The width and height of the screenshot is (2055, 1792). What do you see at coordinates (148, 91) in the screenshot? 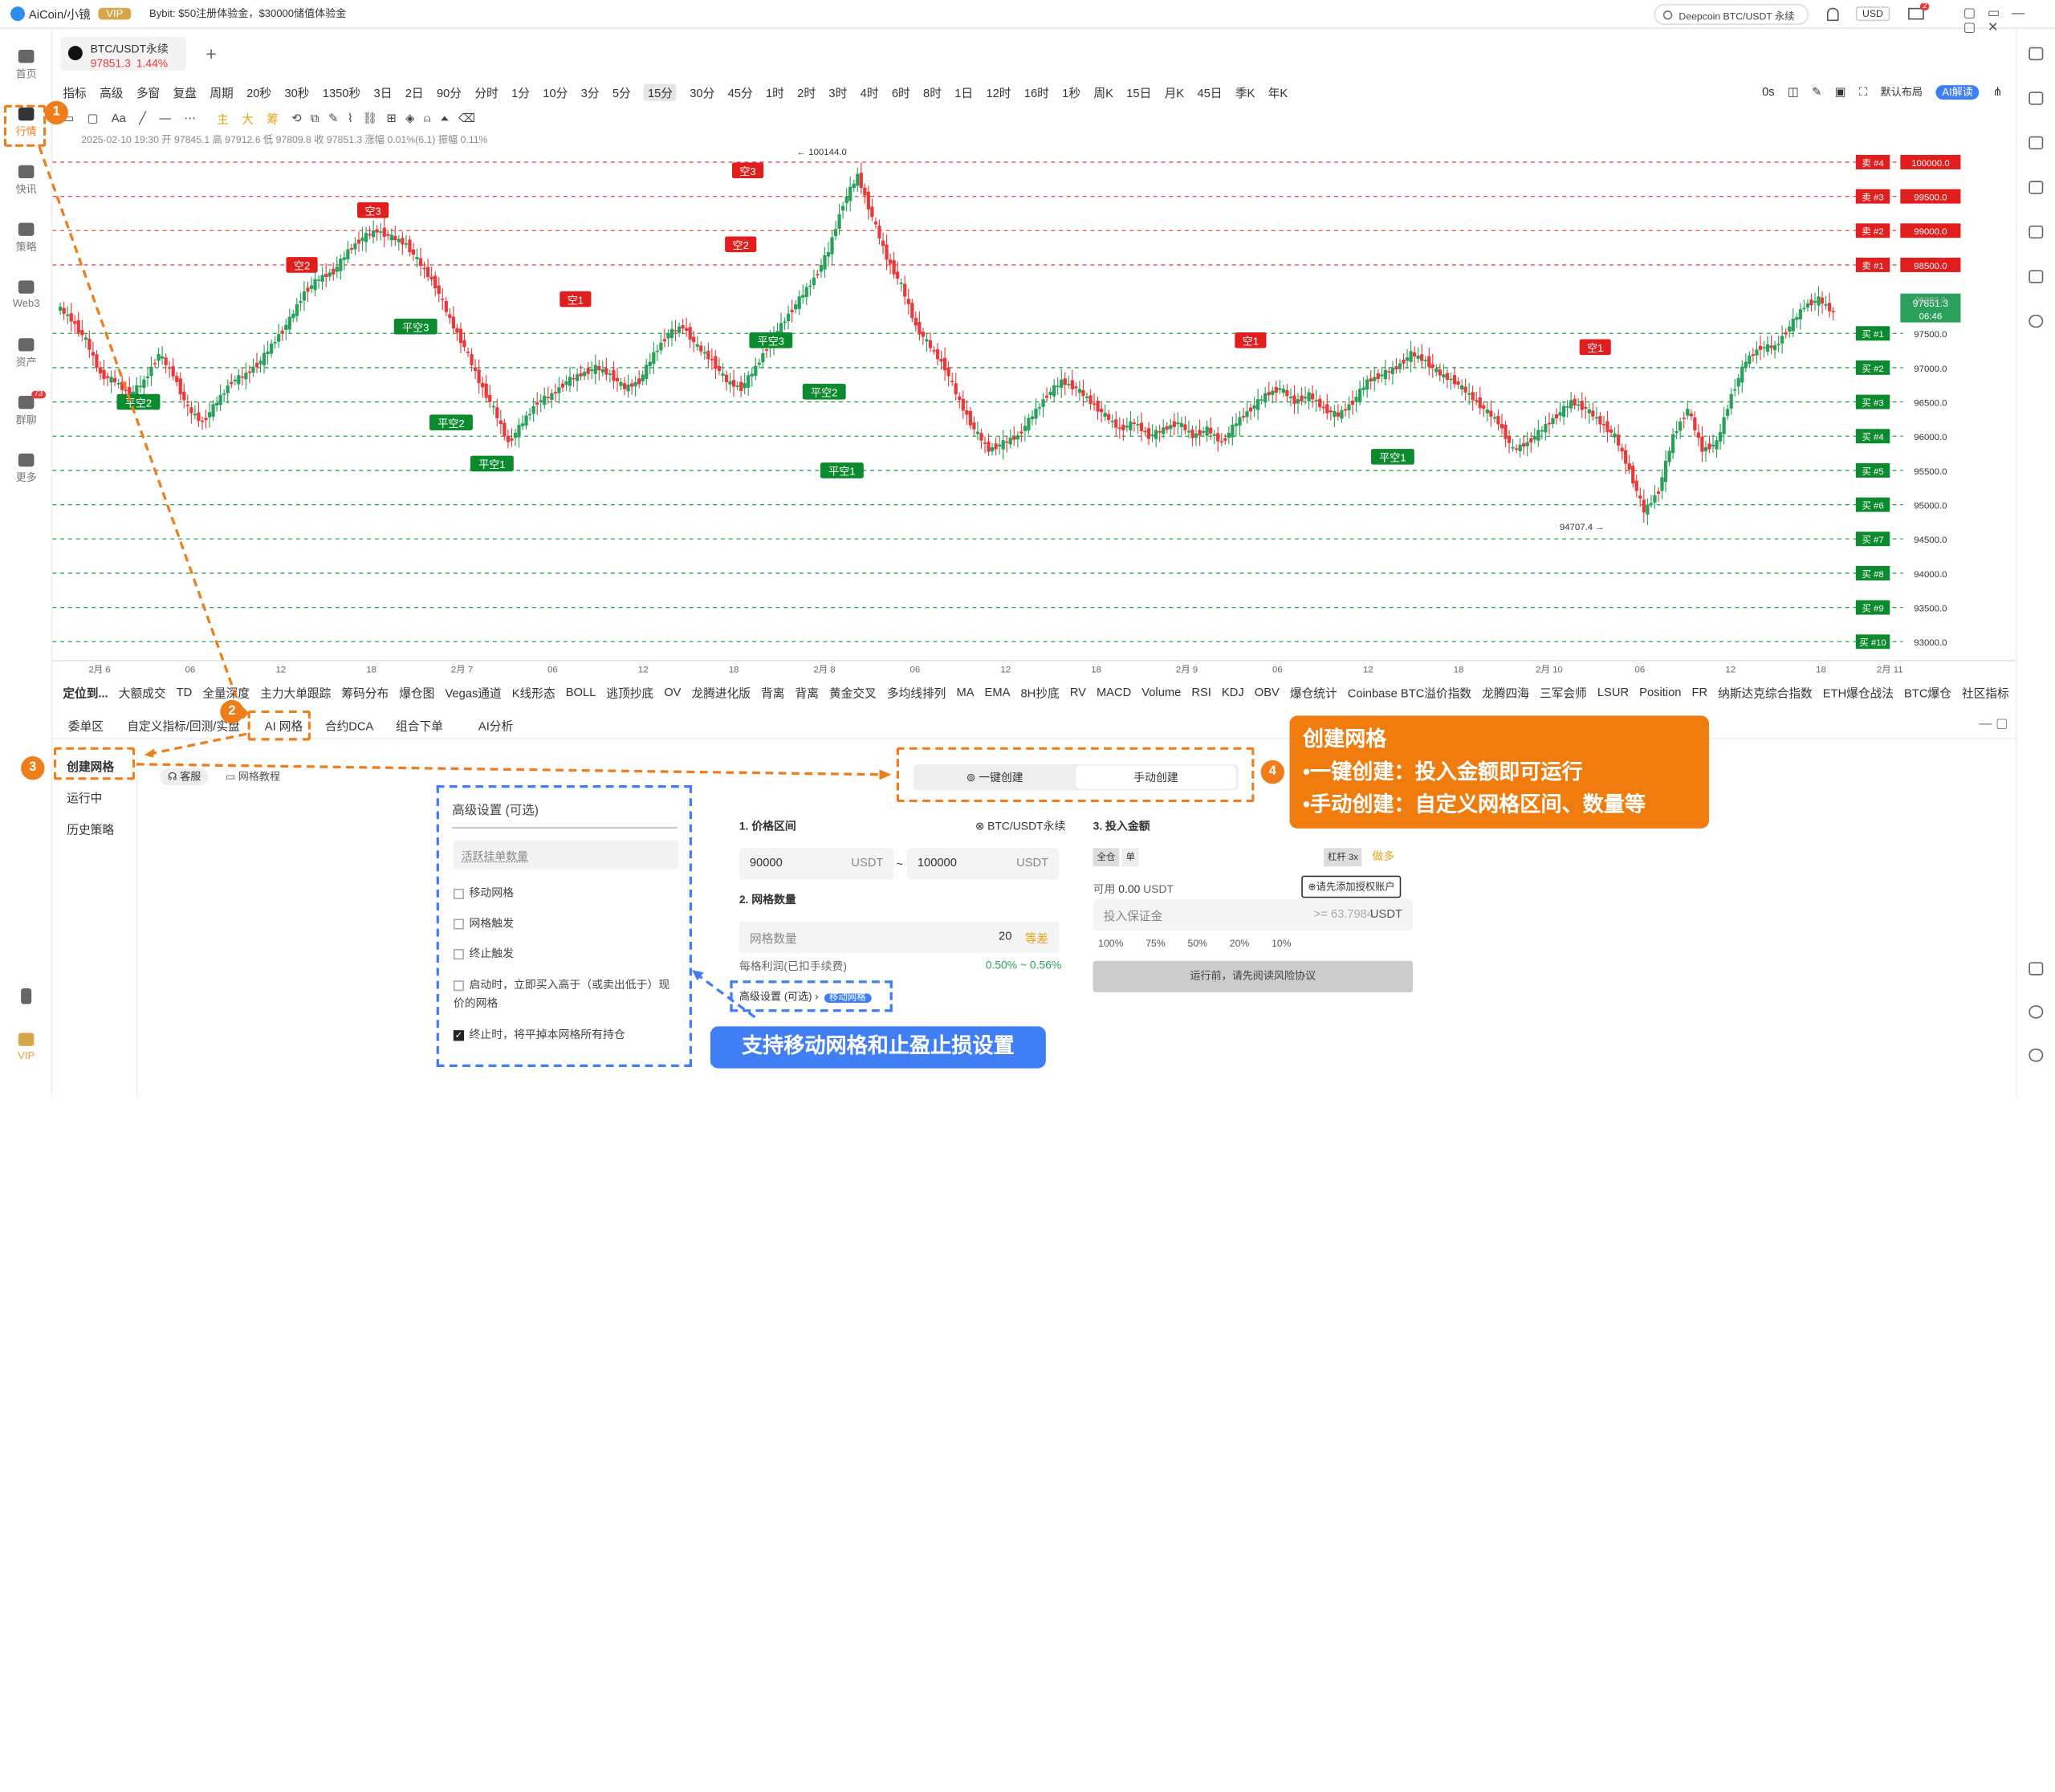
I see `timeframe-2: 多窗` at bounding box center [148, 91].